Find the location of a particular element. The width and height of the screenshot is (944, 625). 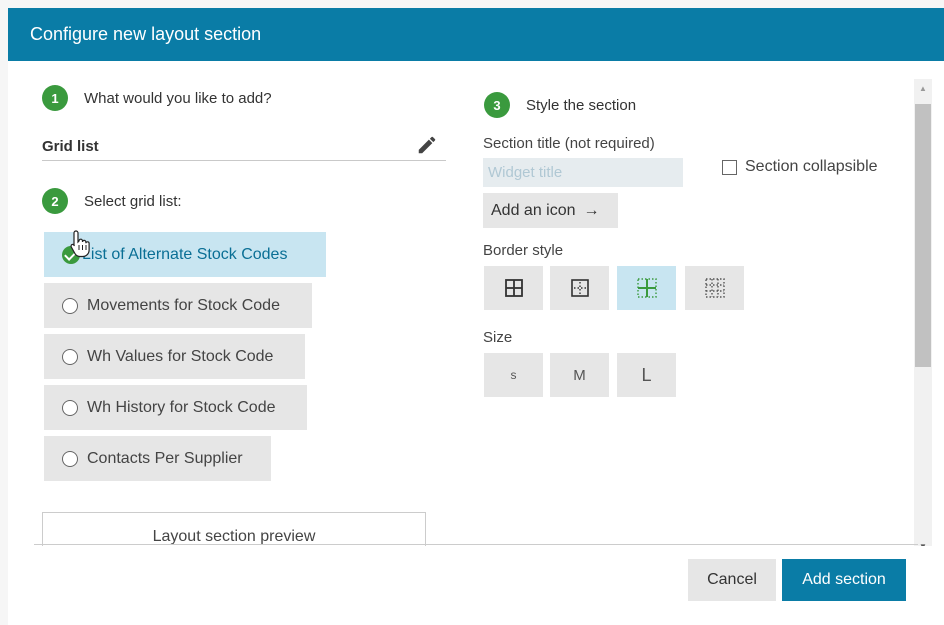

add-icon-label: Add an icon is located at coordinates (533, 210).